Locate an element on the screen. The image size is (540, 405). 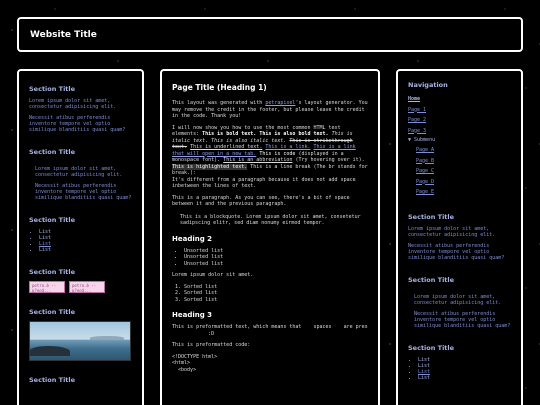
list-item: Unsorted list is located at coordinates (276, 264).